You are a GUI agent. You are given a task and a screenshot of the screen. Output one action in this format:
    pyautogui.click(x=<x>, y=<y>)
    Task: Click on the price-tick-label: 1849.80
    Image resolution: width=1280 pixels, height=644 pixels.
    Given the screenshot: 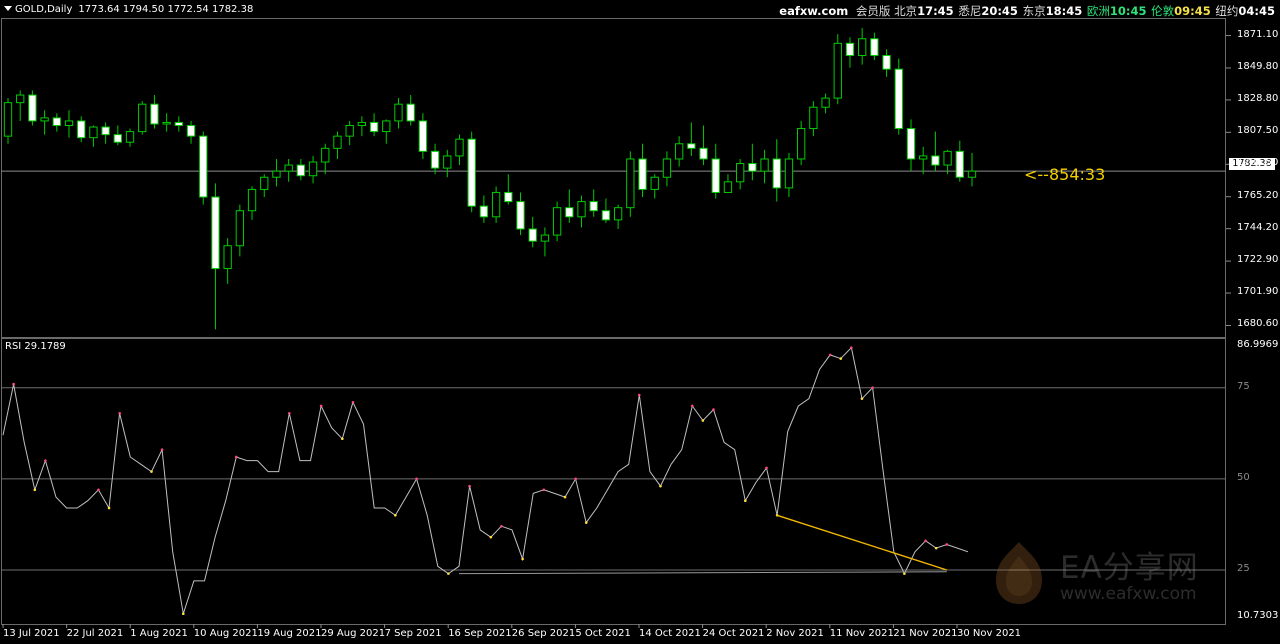 What is the action you would take?
    pyautogui.click(x=1258, y=66)
    